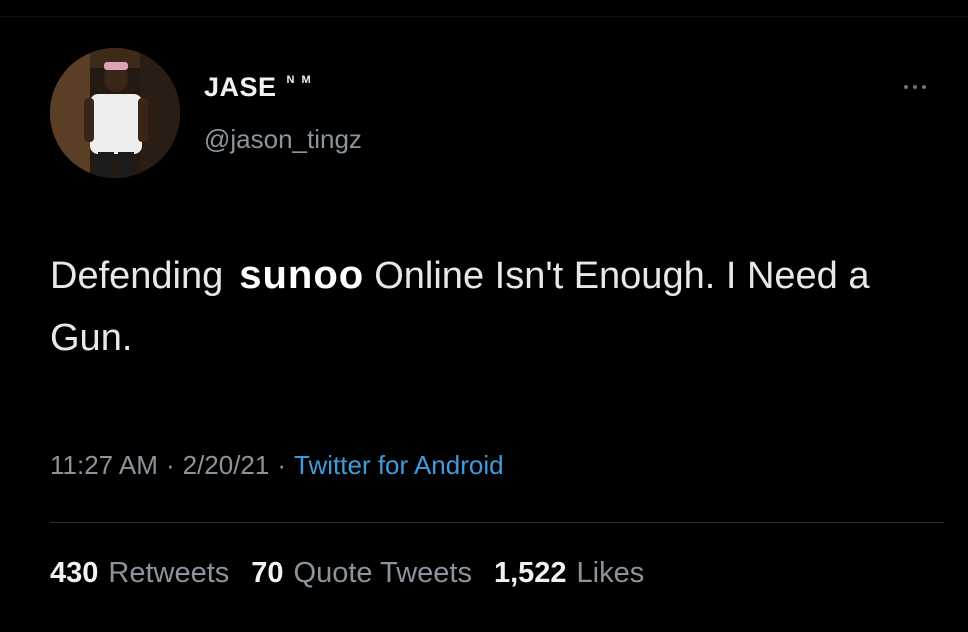 This screenshot has height=632, width=968. I want to click on display-name-suffix: N M, so click(299, 80).